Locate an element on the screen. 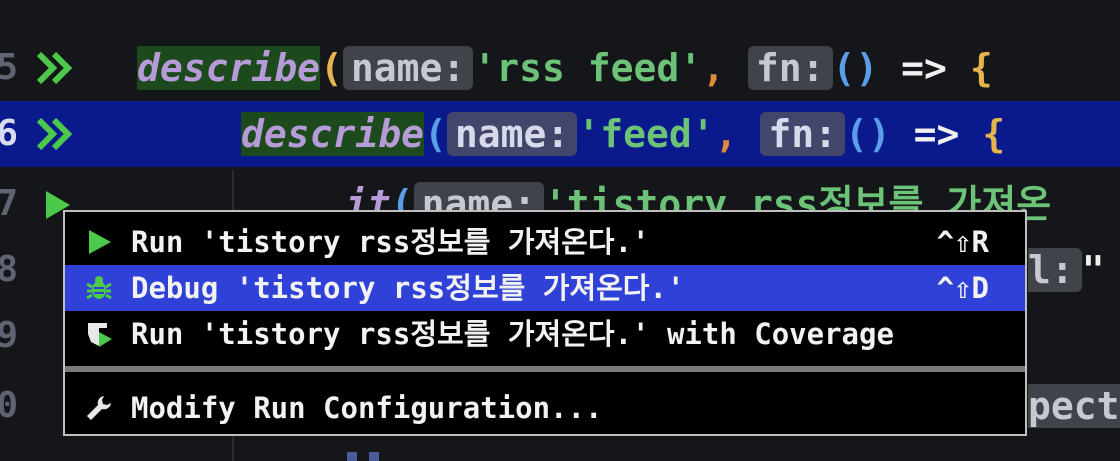 The image size is (1120, 461). menu-item-debug: Debug 'tistory rss정보를 가져온다.' ^⇧D is located at coordinates (545, 288).